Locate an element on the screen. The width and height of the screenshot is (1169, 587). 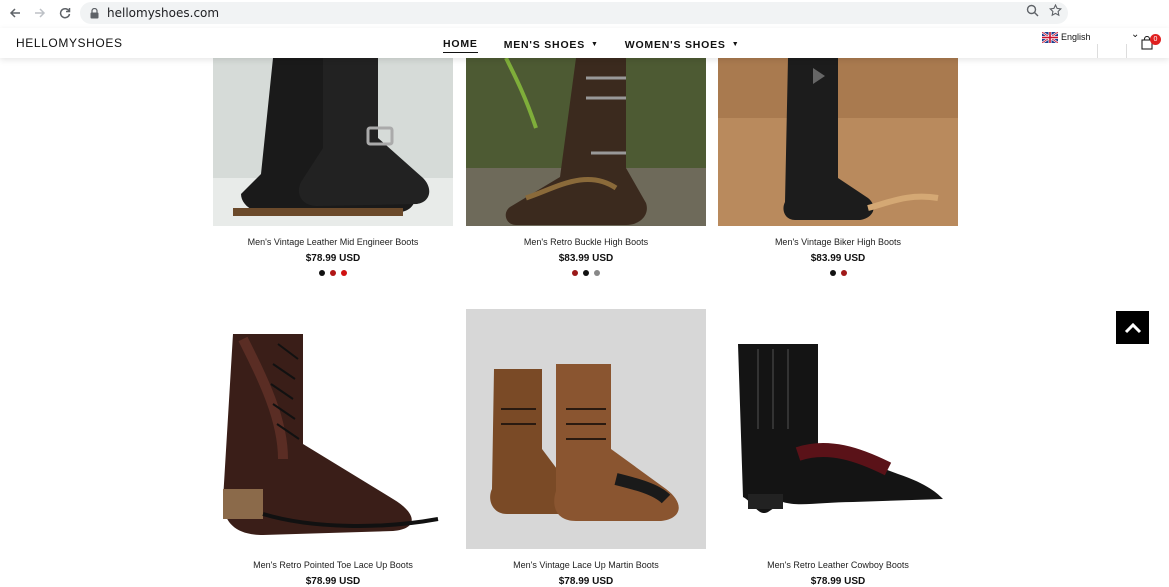
menu-item-home: HOME is located at coordinates (460, 45).